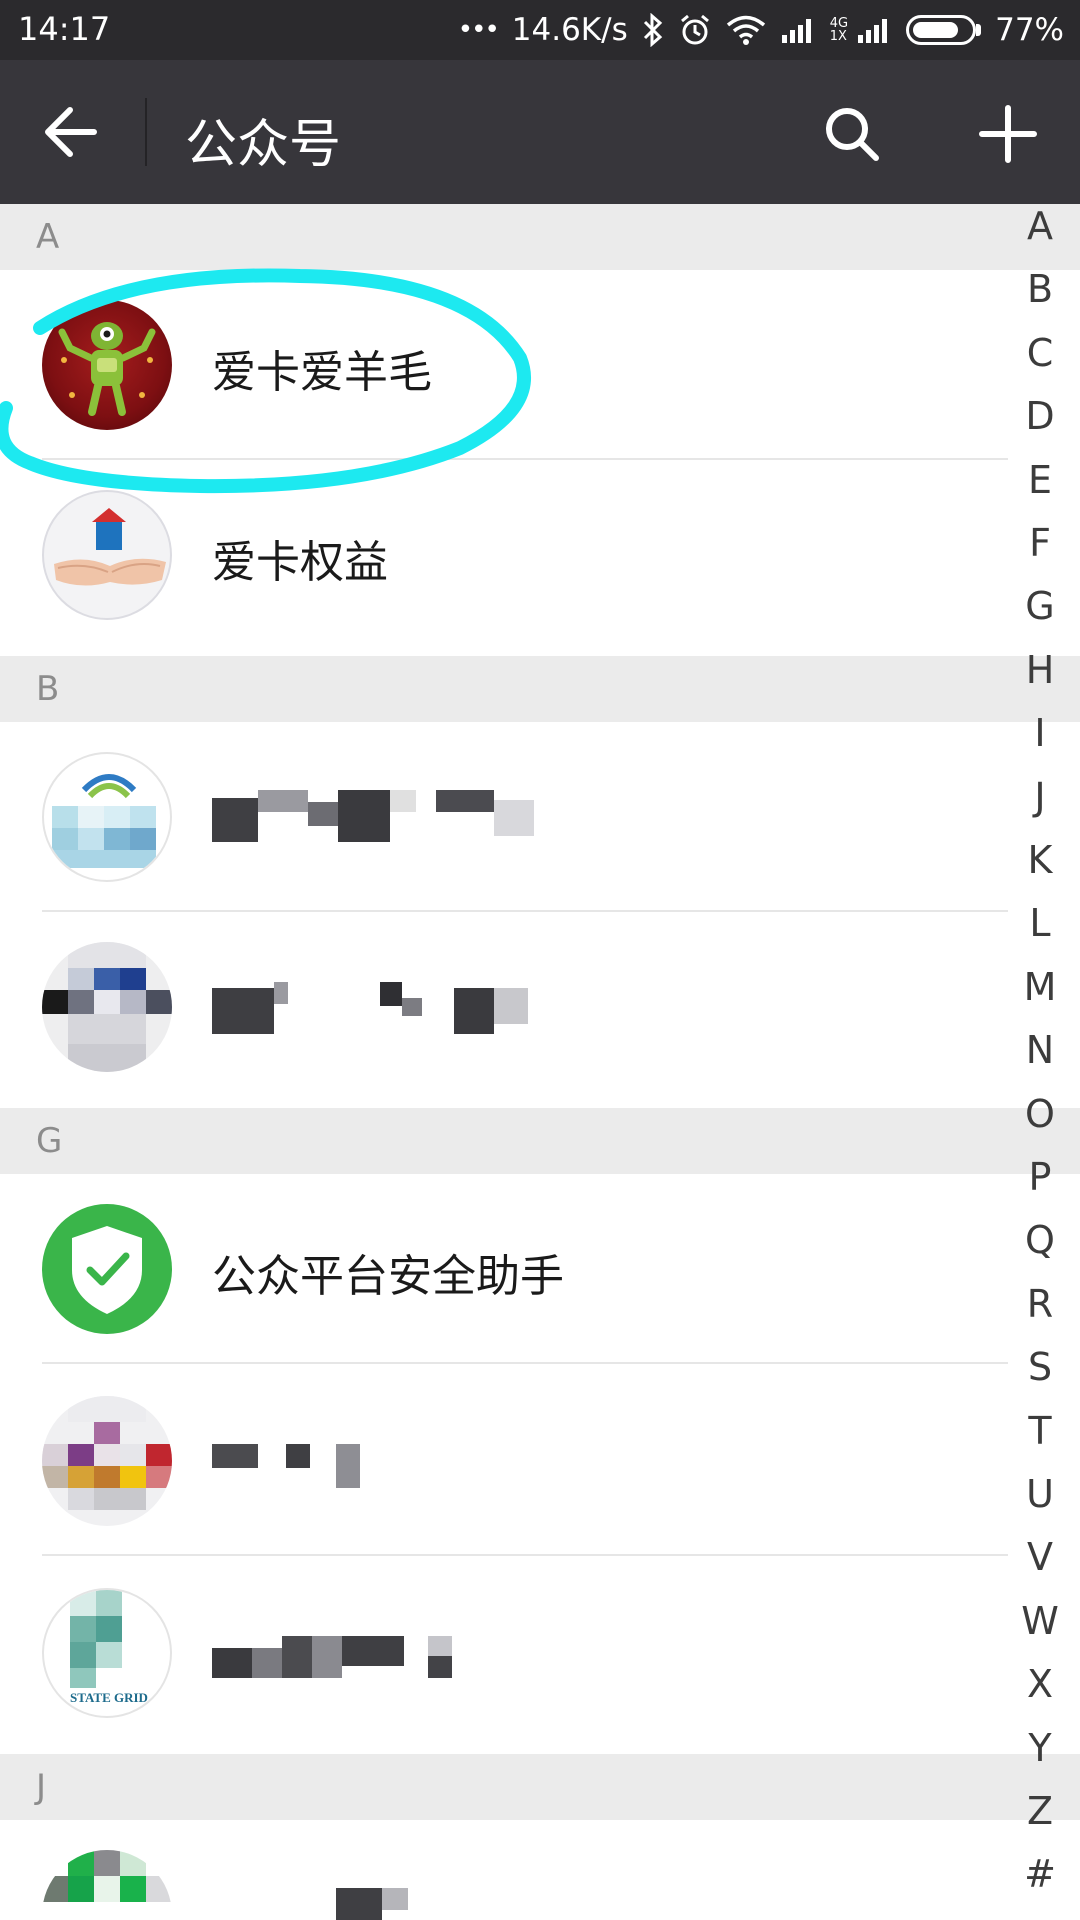 This screenshot has height=1920, width=1080. Describe the element at coordinates (1040, 226) in the screenshot. I see `index-letter-a: A` at that location.